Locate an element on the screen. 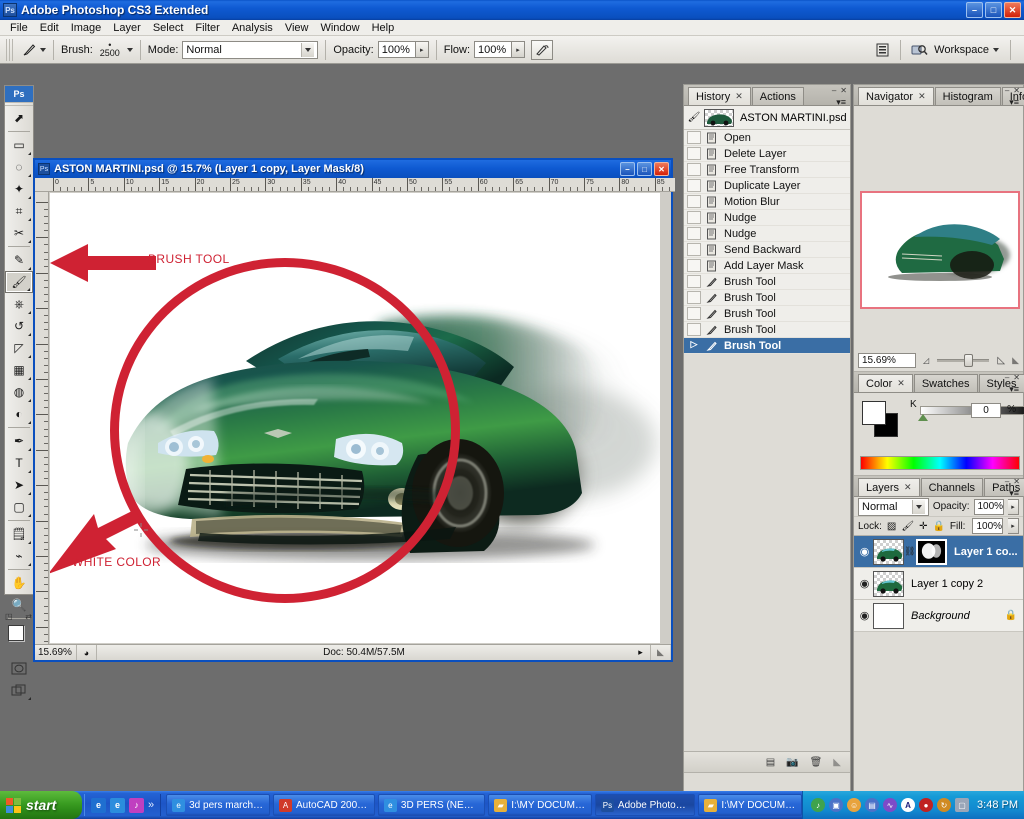 Image resolution: width=1024 pixels, height=819 pixels. network-icon: ▣ is located at coordinates (836, 805).